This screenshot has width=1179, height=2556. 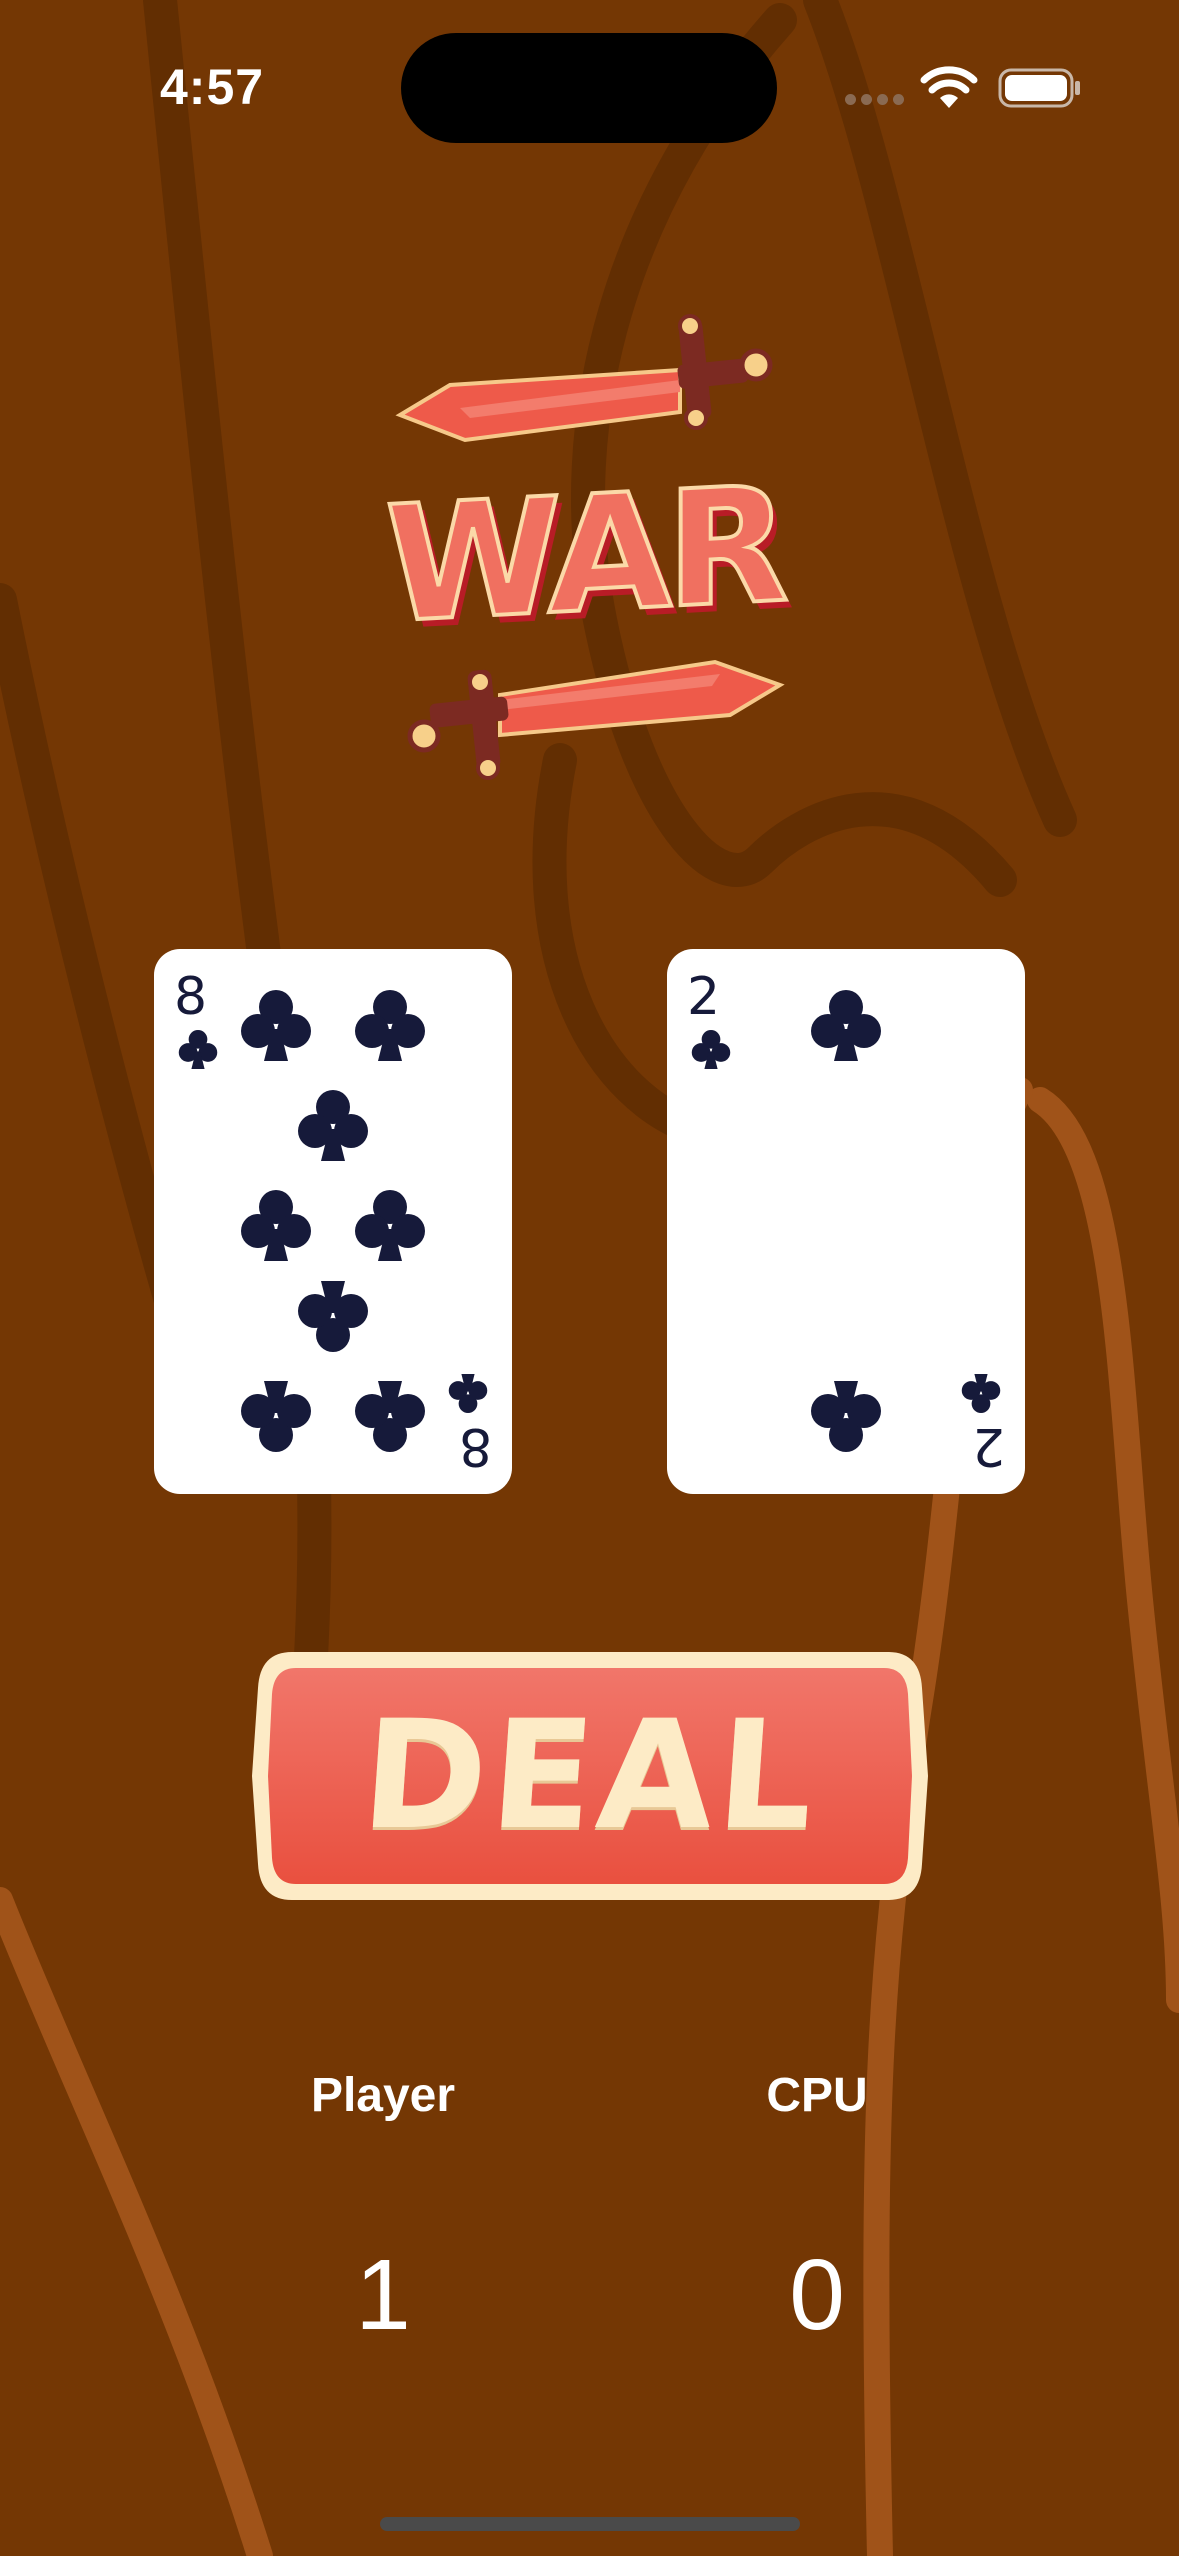 I want to click on bottom-sword-icon, so click(x=596, y=719).